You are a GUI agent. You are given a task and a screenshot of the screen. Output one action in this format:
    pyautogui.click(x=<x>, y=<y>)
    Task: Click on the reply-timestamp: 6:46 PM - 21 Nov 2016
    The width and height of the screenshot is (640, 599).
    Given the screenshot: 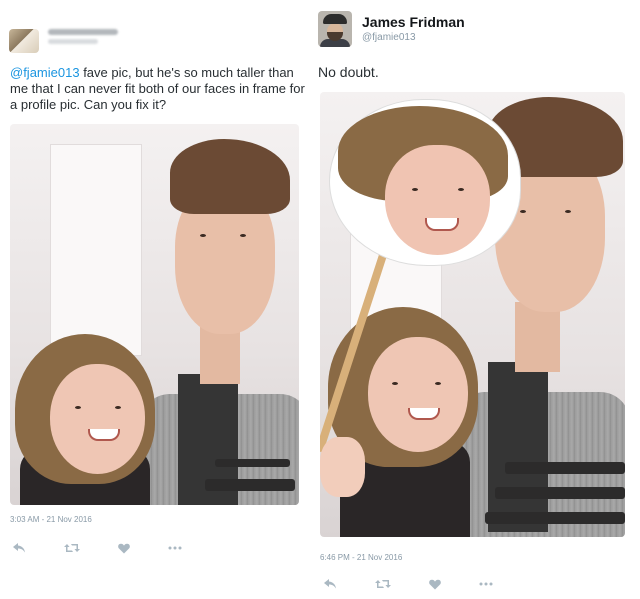 What is the action you would take?
    pyautogui.click(x=361, y=557)
    